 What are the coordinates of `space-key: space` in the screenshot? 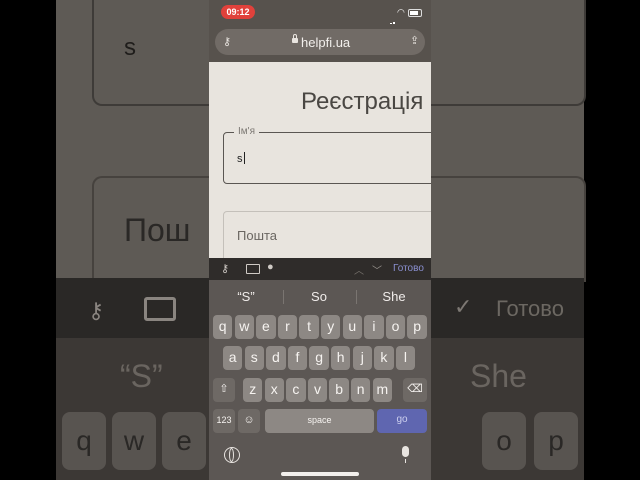 It's located at (319, 421).